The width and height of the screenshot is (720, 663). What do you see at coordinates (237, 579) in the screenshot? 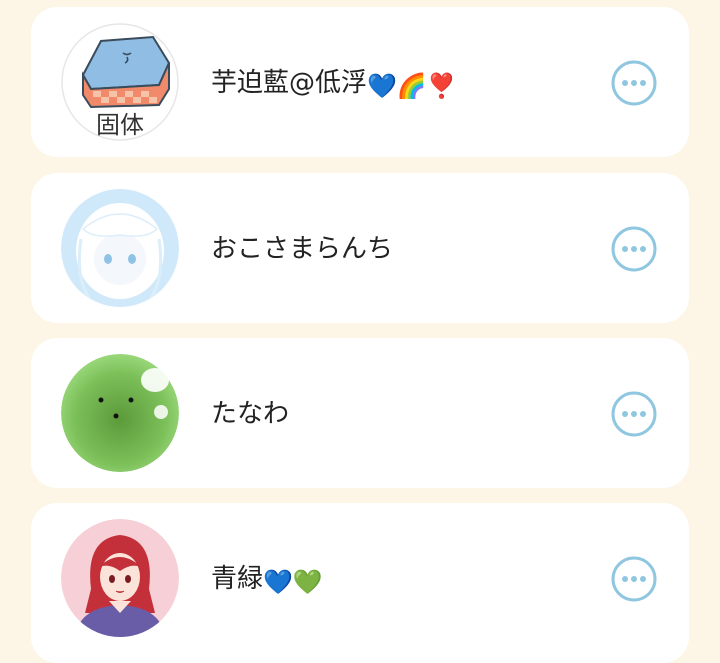
I see `friend-name: 青緑` at bounding box center [237, 579].